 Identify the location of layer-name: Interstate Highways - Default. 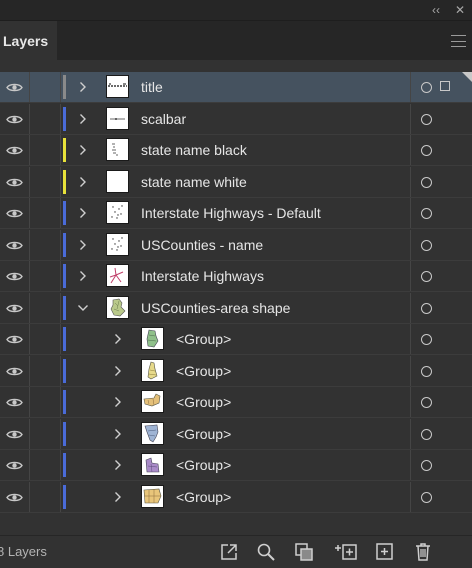
(231, 213).